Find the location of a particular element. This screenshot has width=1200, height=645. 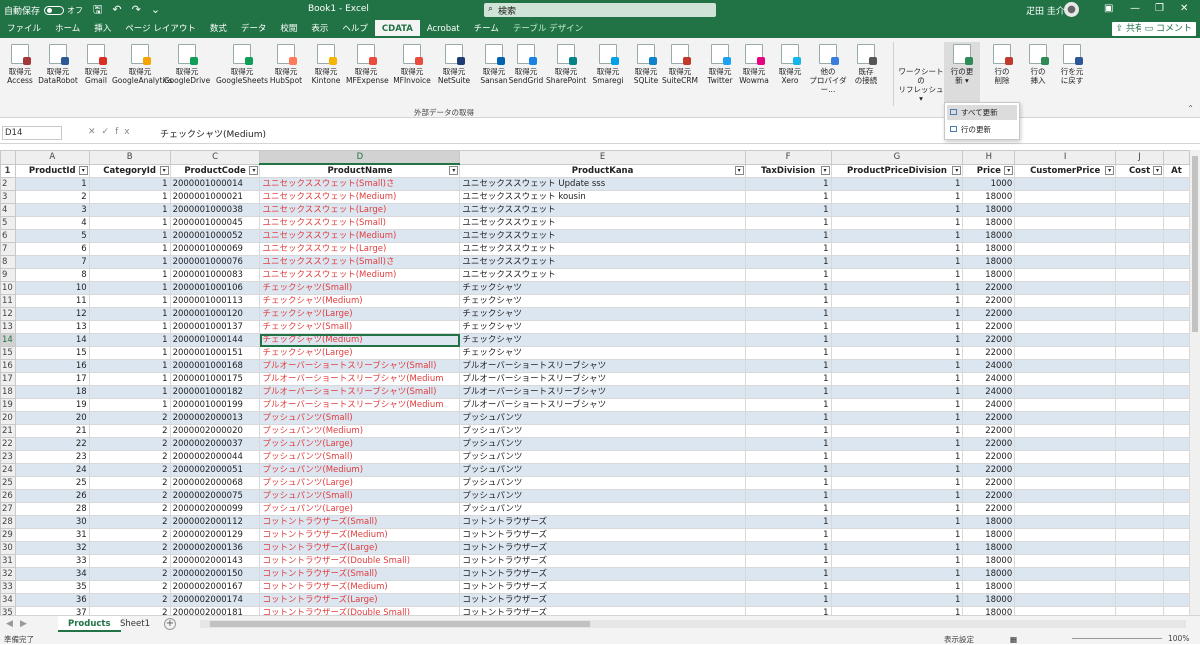

cell: 1000 is located at coordinates (989, 184).